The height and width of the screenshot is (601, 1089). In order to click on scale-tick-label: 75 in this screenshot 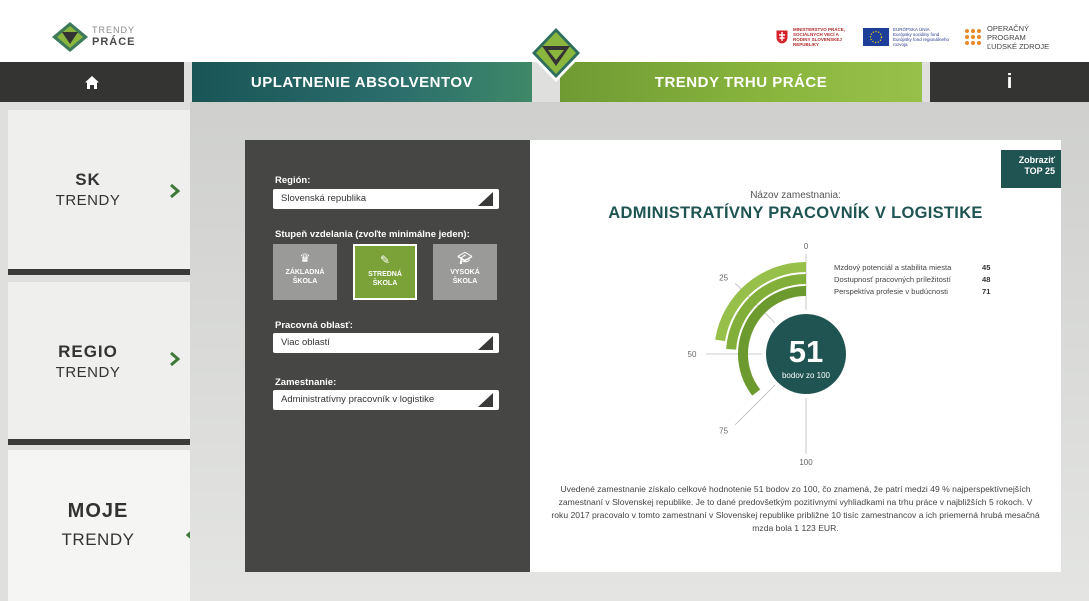, I will do `click(723, 430)`.